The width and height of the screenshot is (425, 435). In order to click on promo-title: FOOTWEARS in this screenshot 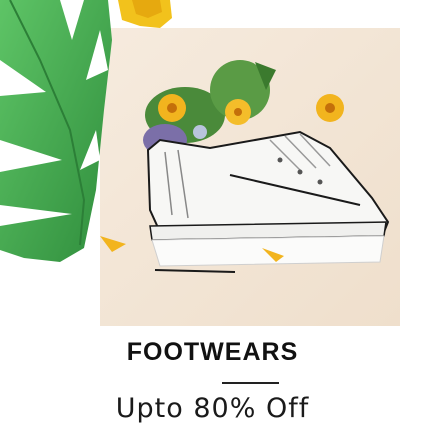, I will do `click(212, 352)`.